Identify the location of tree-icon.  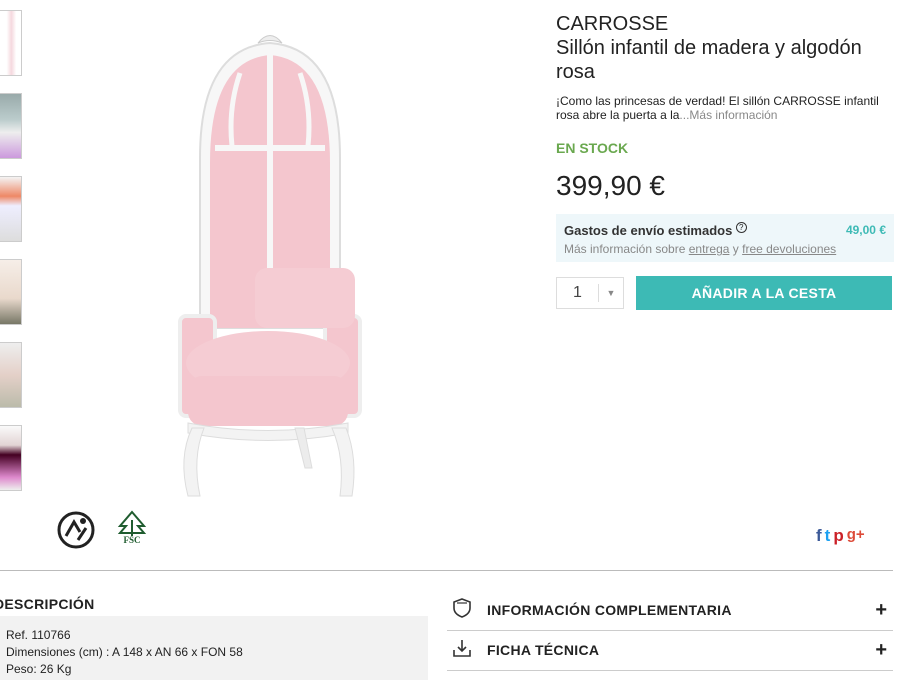
(132, 523).